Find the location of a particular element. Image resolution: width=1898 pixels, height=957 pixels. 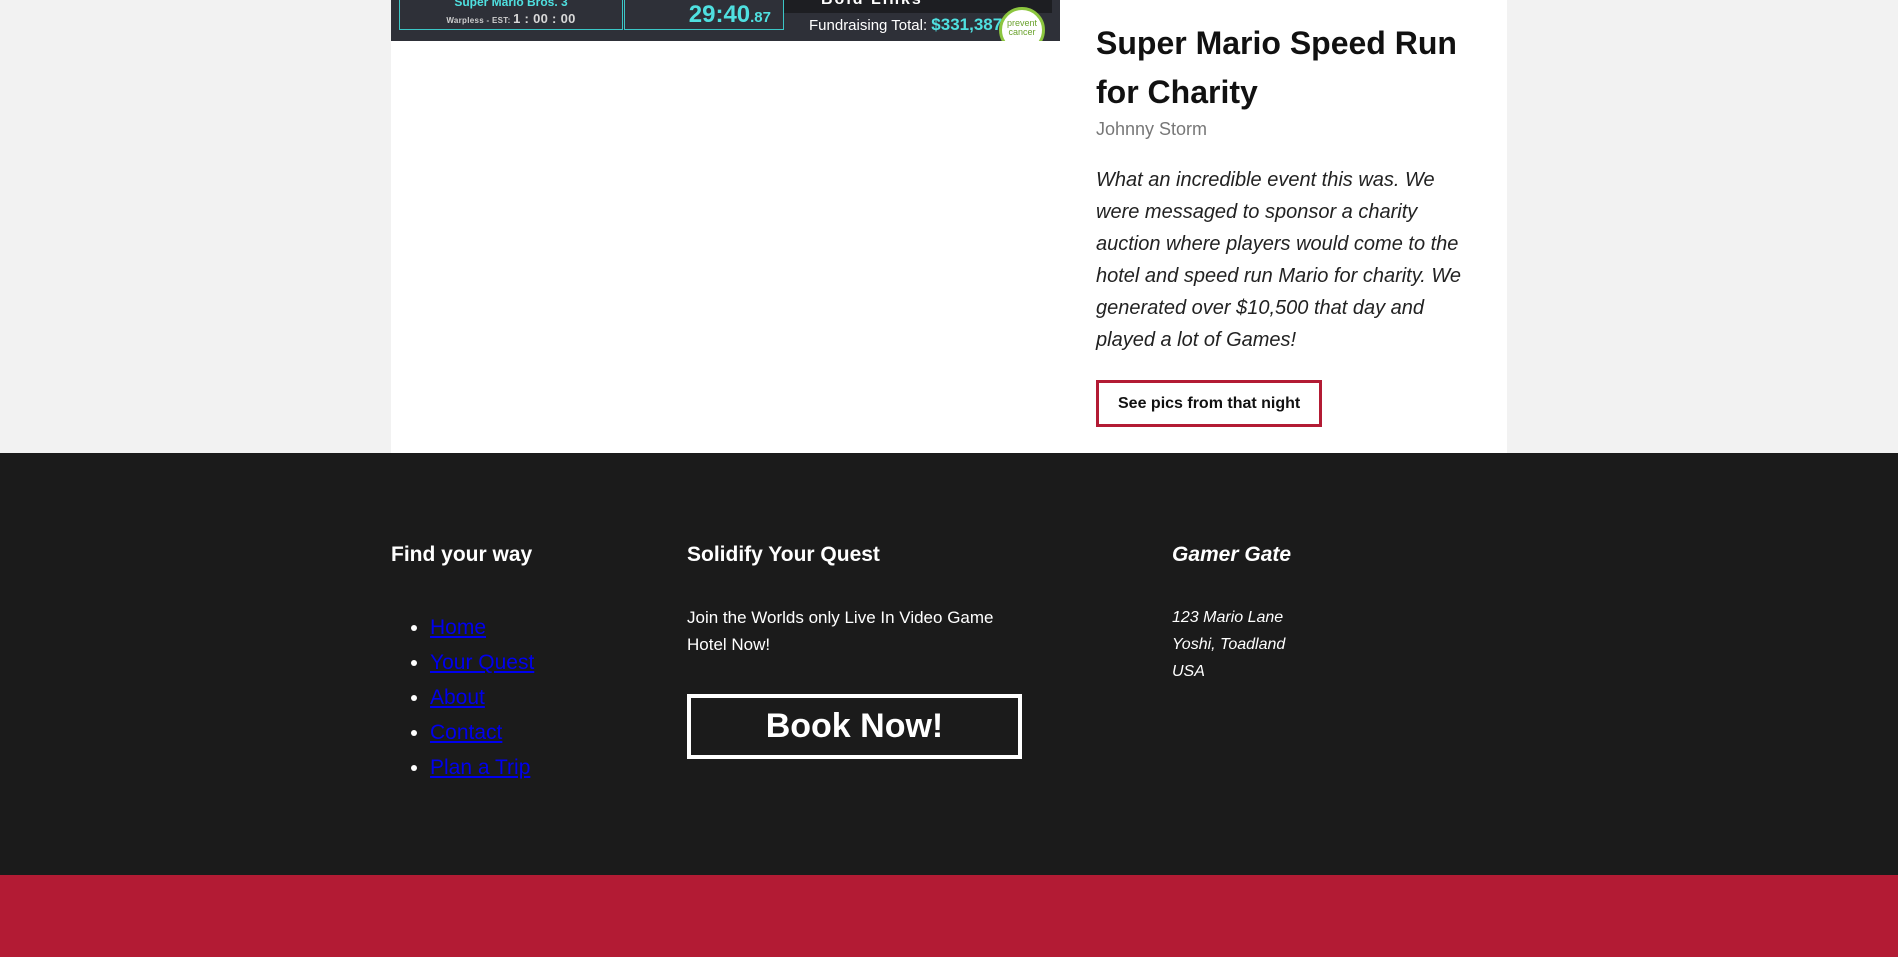

footer-quest-title: Solidify Your Quest is located at coordinates (783, 554).